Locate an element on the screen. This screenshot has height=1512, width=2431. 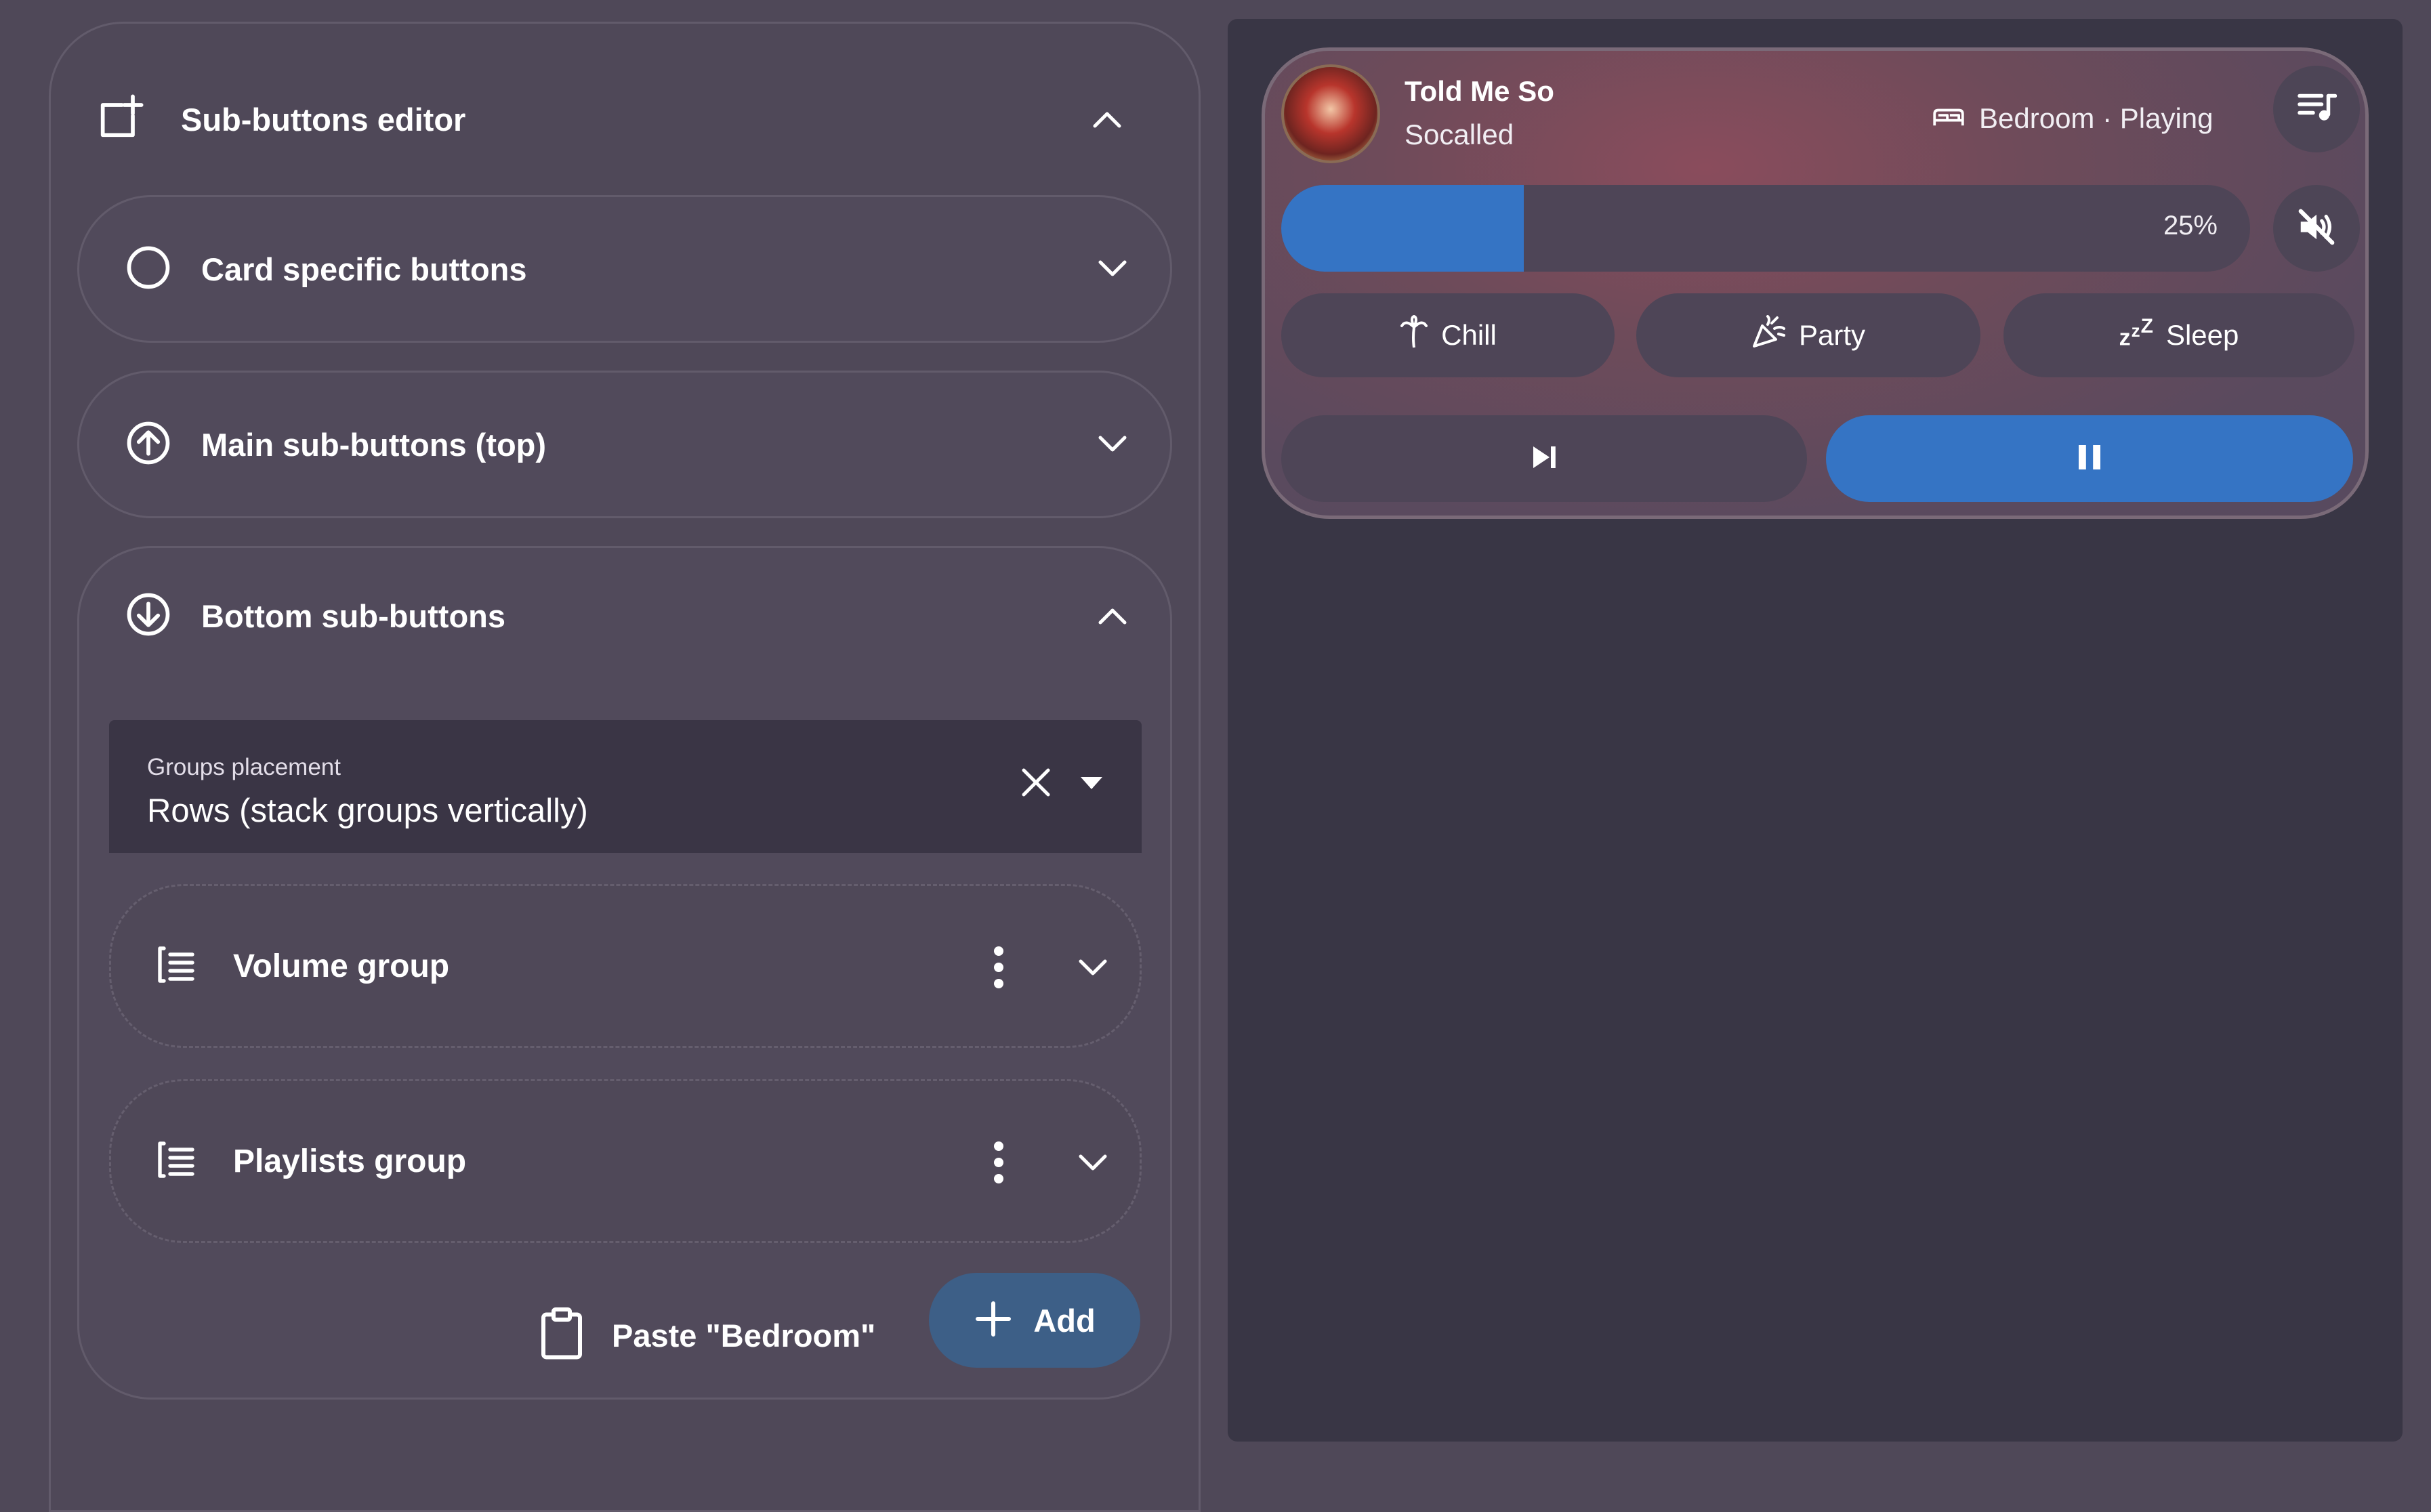
skip-next-icon is located at coordinates (1544, 459).